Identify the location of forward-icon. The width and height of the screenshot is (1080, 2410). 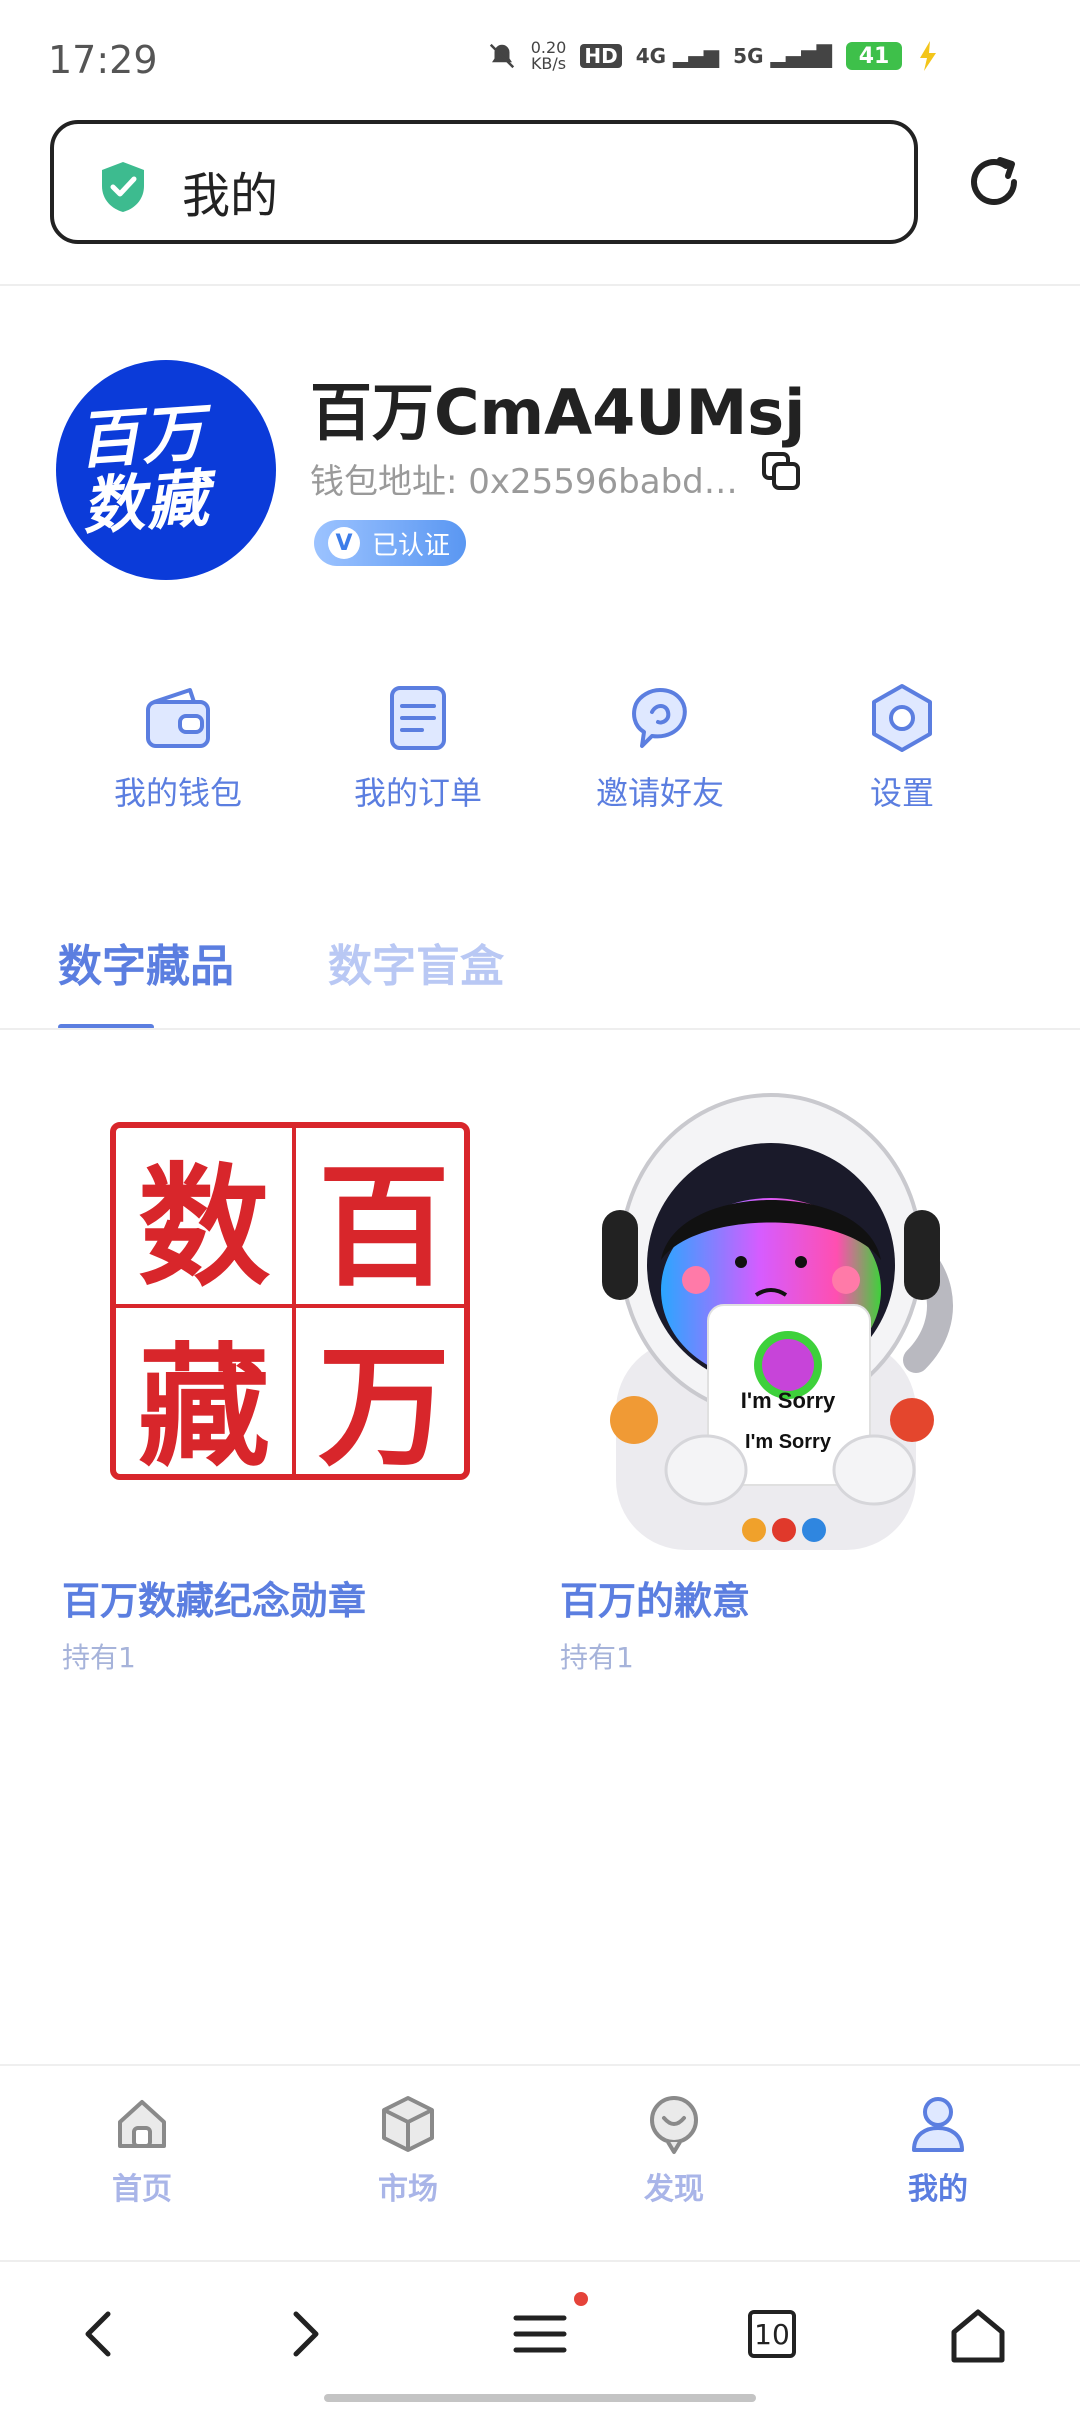
(304, 2334).